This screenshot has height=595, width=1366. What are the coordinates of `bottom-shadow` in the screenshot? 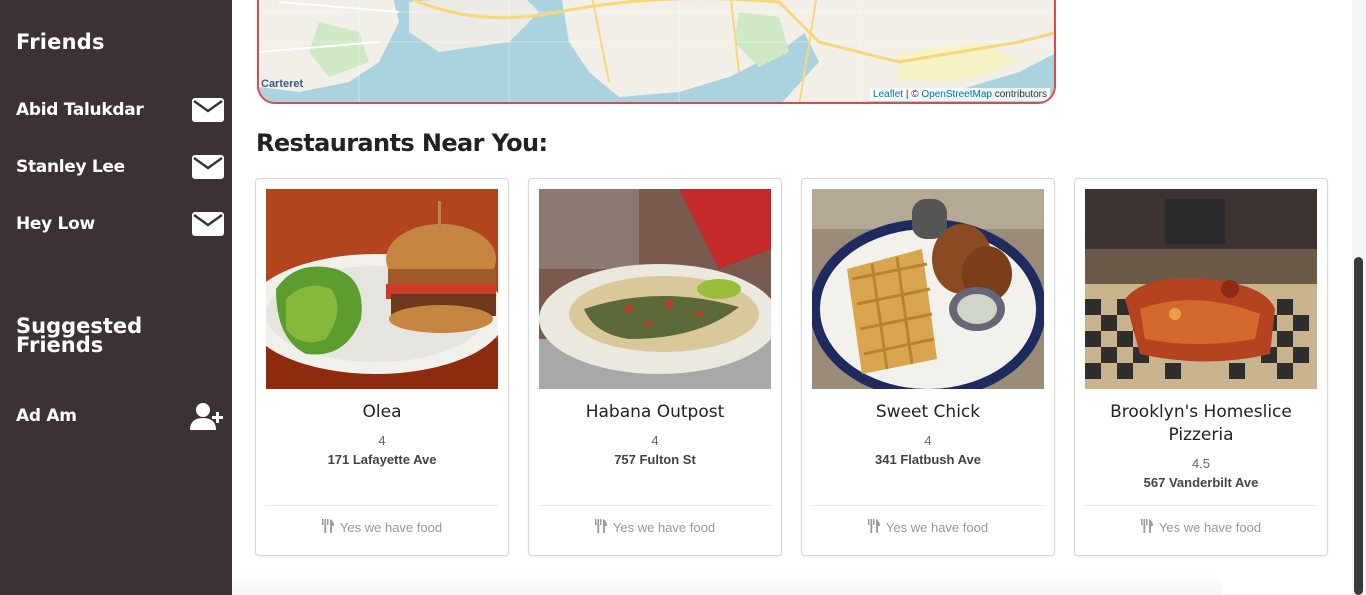 It's located at (727, 584).